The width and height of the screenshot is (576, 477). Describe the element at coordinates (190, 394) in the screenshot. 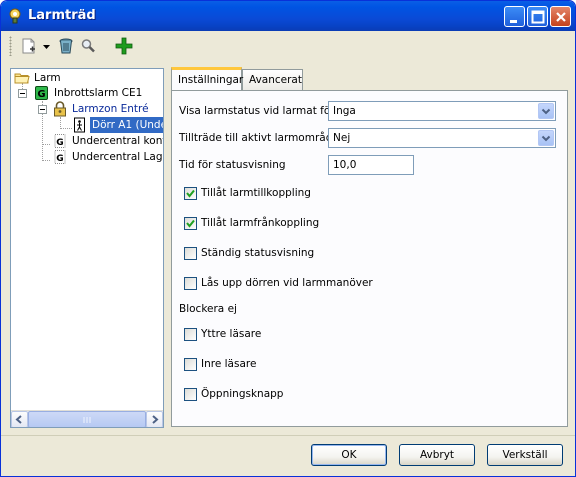

I see `open-button-checkbox` at that location.